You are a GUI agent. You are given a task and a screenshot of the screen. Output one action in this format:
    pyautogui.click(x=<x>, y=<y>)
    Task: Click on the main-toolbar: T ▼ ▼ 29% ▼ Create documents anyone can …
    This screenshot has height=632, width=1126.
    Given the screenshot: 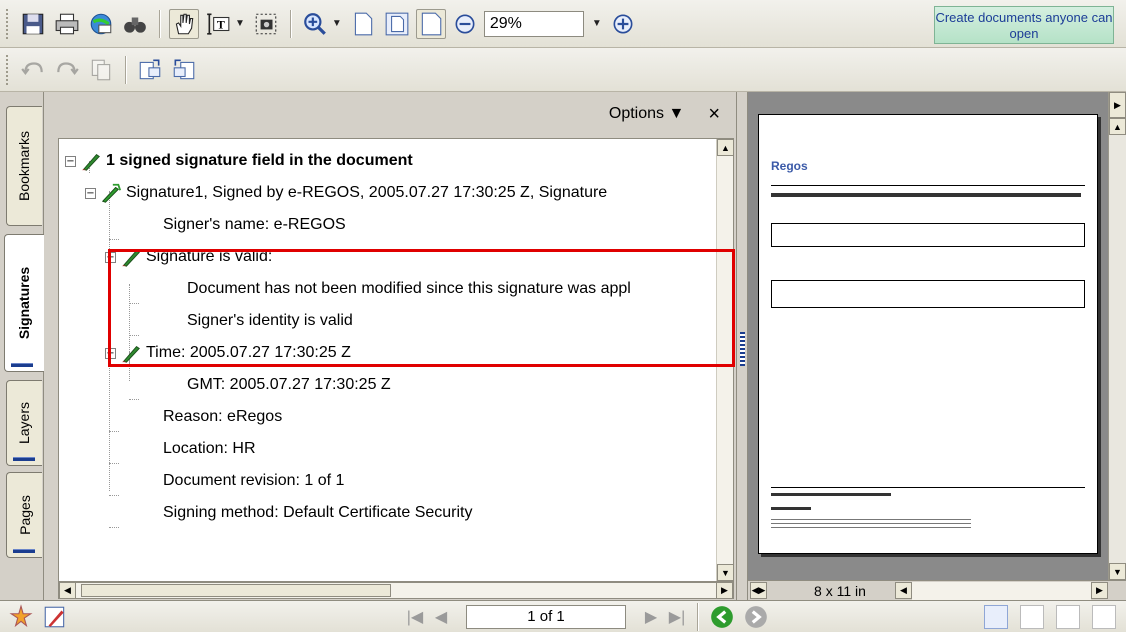 What is the action you would take?
    pyautogui.click(x=563, y=24)
    